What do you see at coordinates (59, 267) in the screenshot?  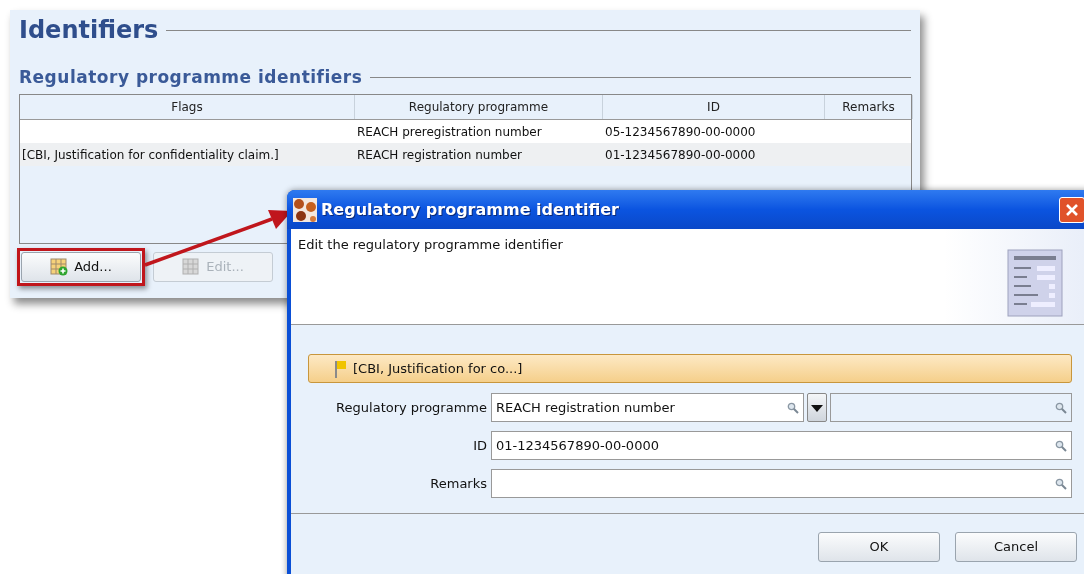 I see `table-add-icon` at bounding box center [59, 267].